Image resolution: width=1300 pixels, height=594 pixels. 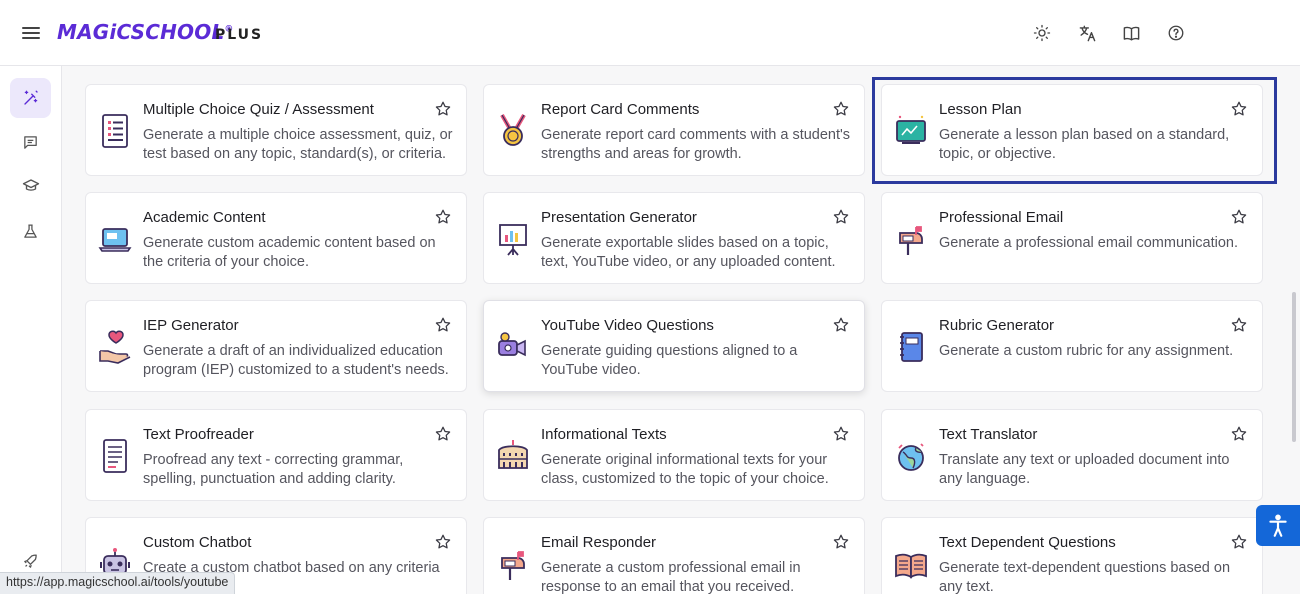 I want to click on tool-card-title: Text Proofreader, so click(x=198, y=434).